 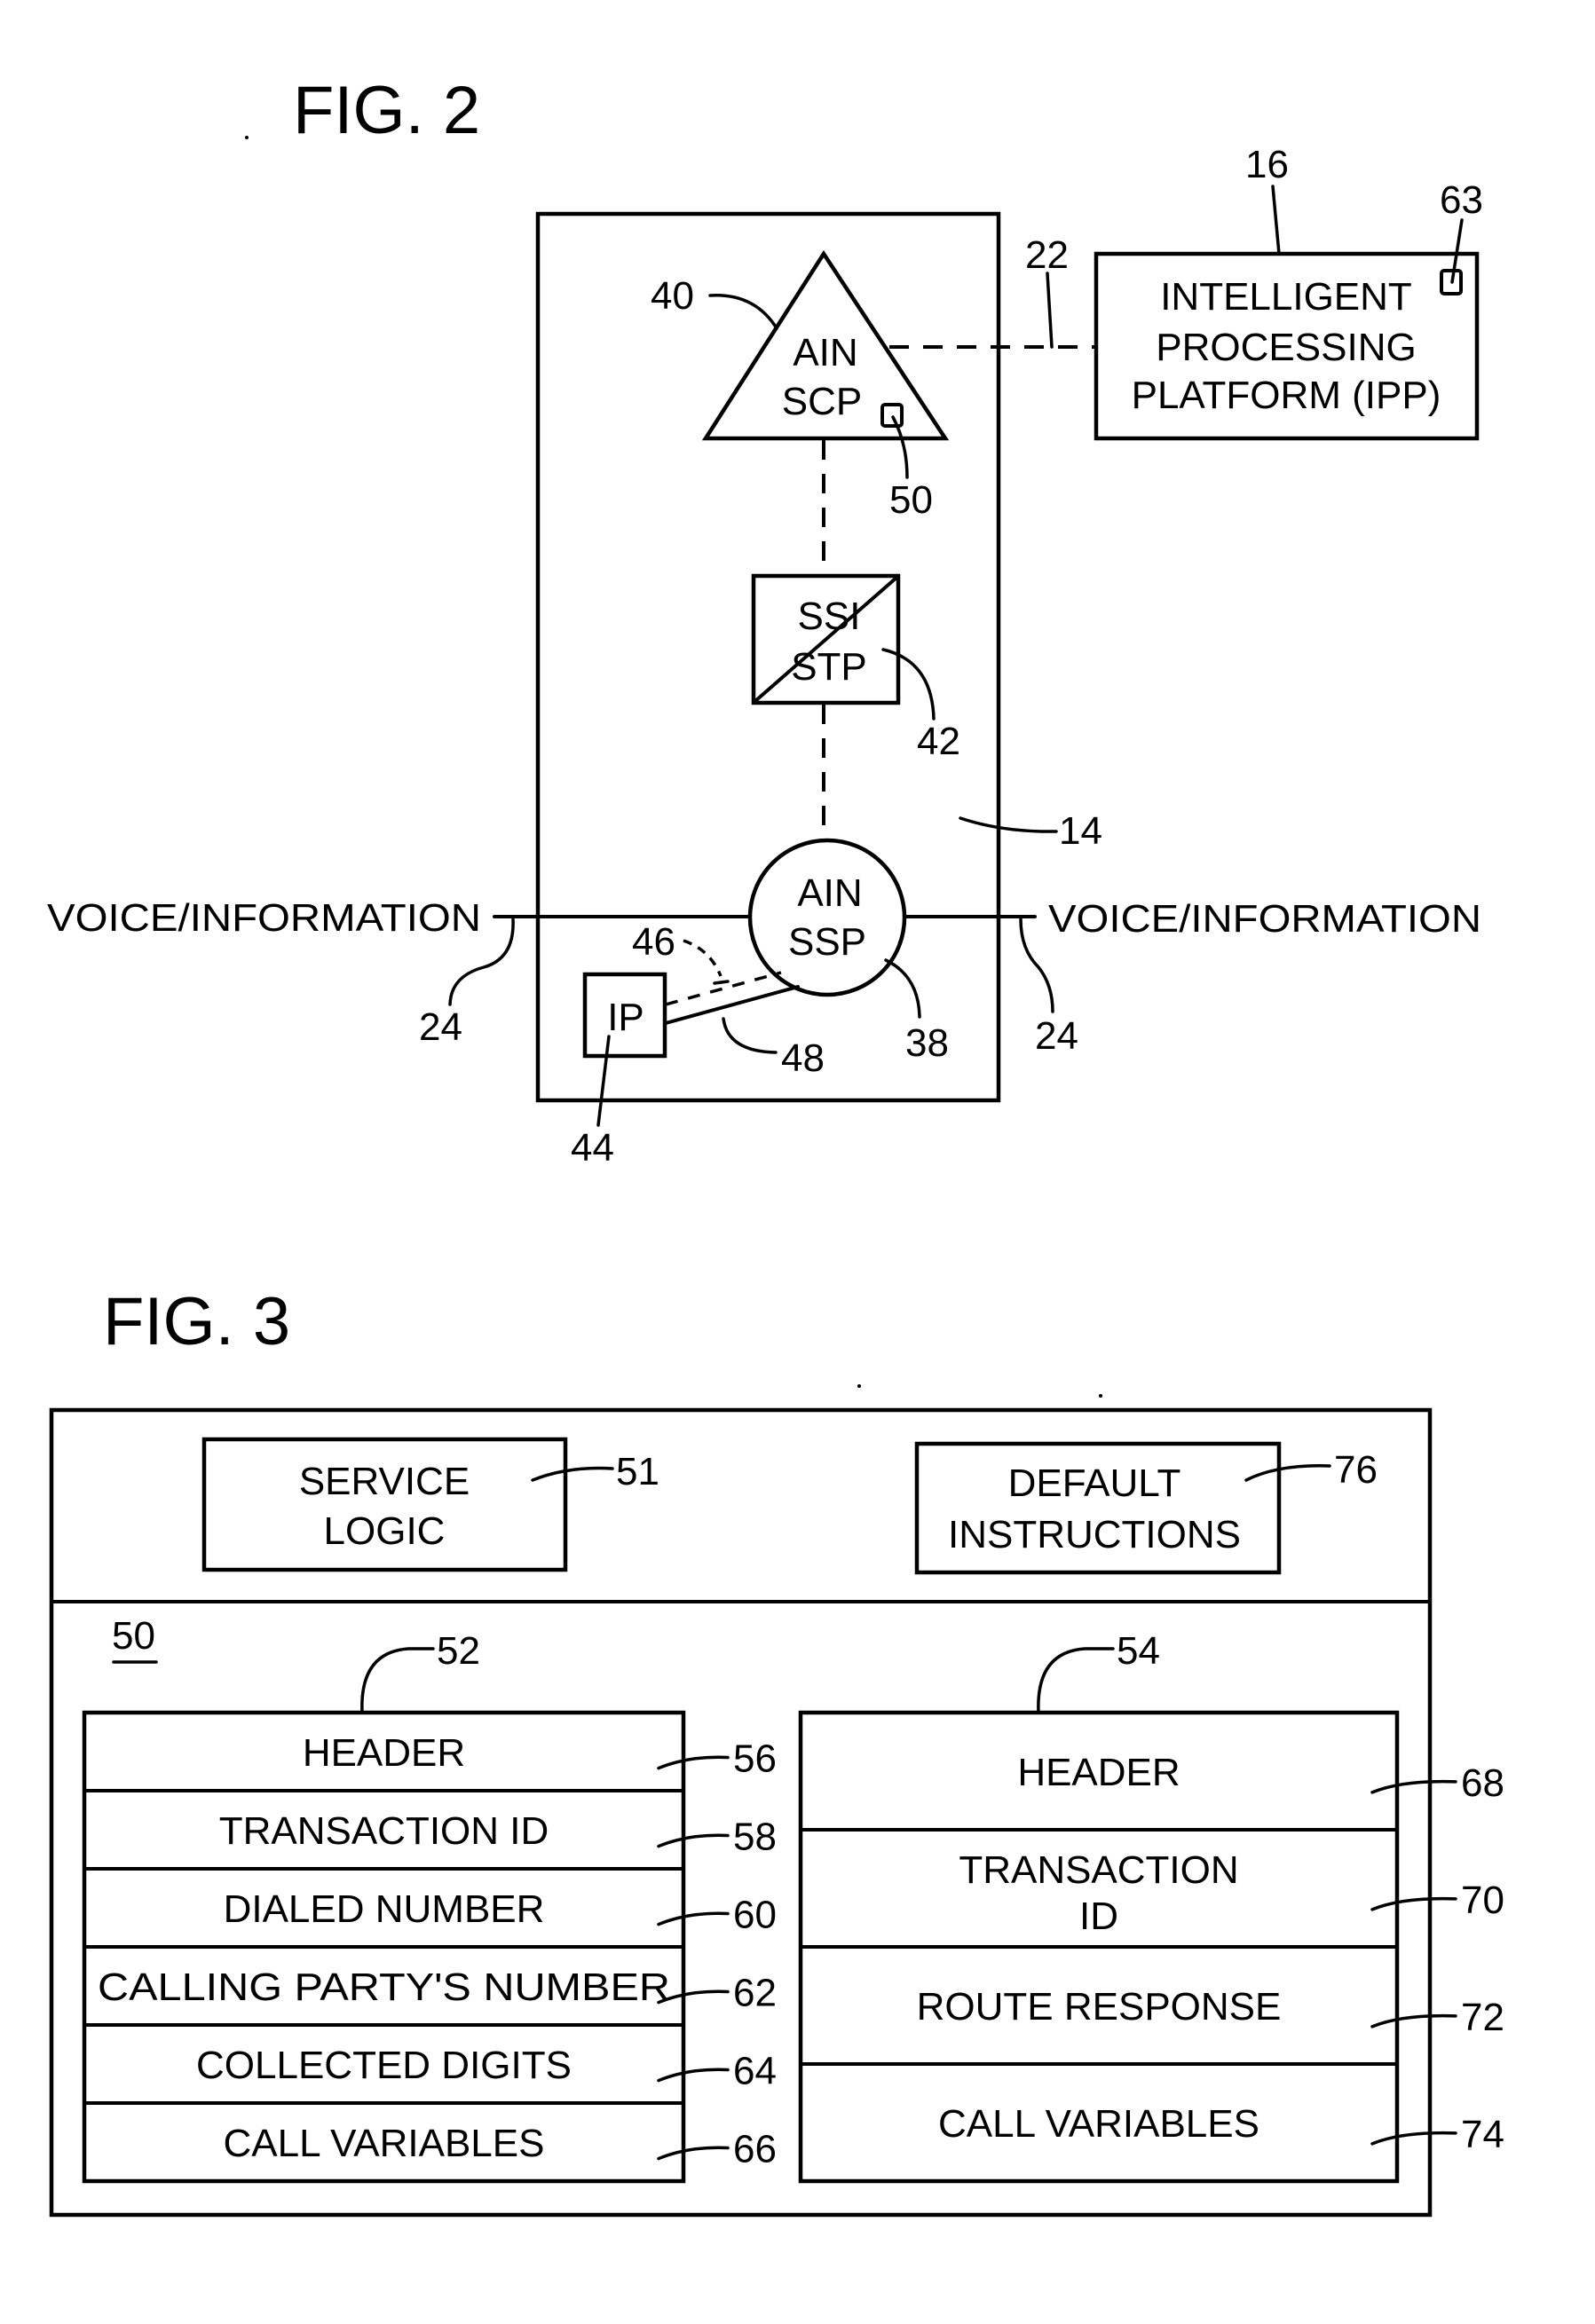 I want to click on scp-db-ref: 50, so click(x=911, y=500).